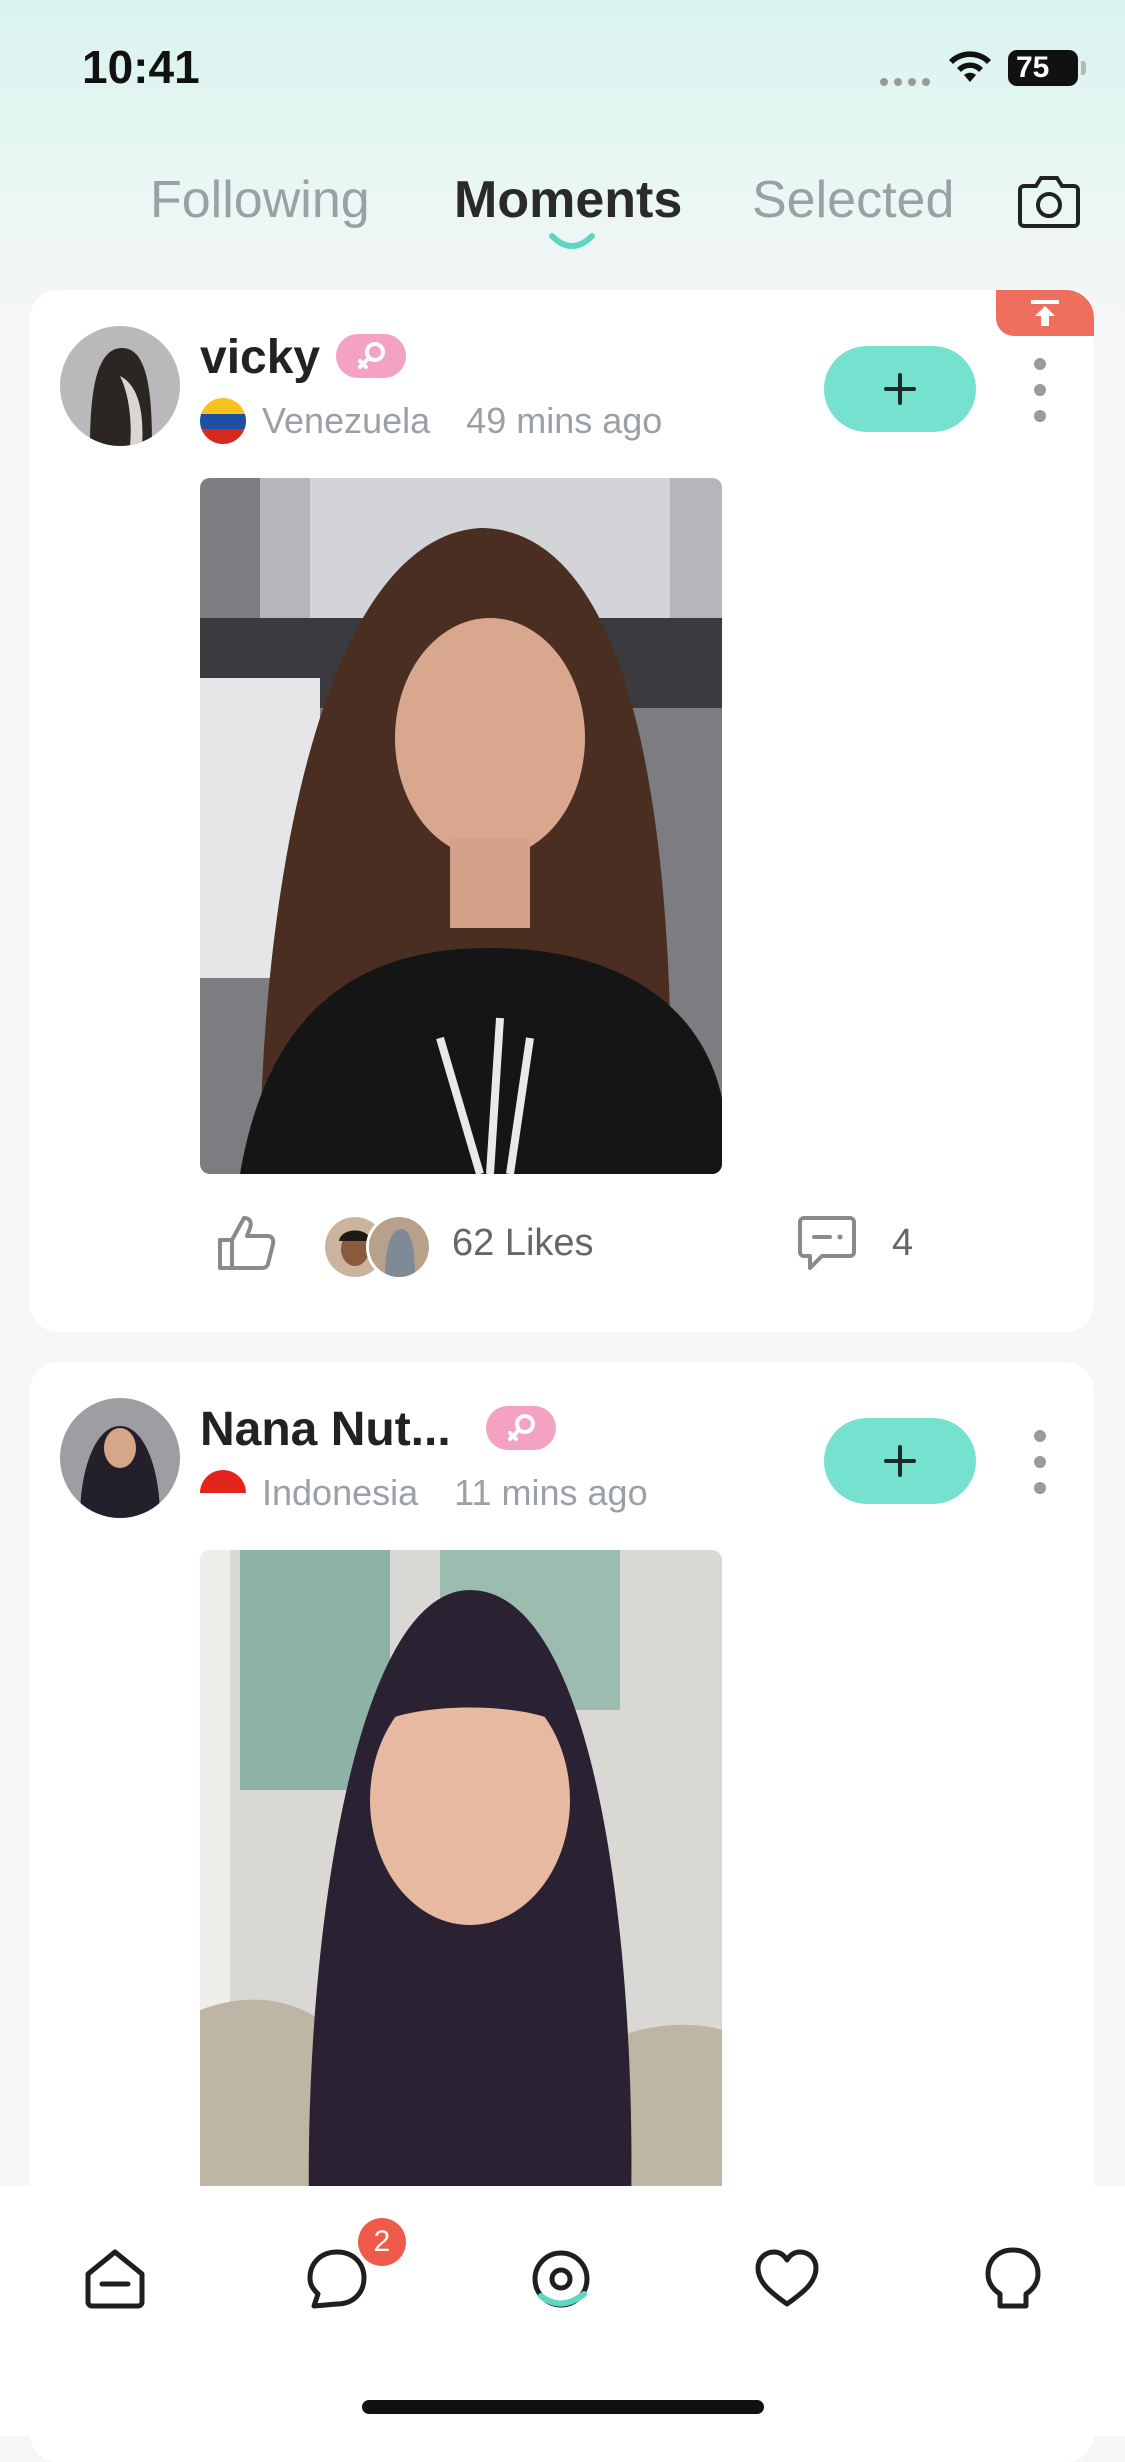  I want to click on tab-selected: Selected, so click(853, 200).